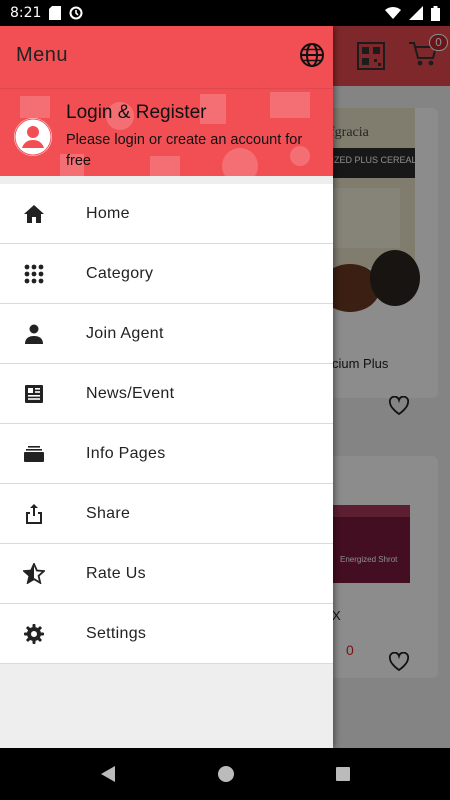 The width and height of the screenshot is (450, 800). What do you see at coordinates (416, 13) in the screenshot?
I see `signal-icon` at bounding box center [416, 13].